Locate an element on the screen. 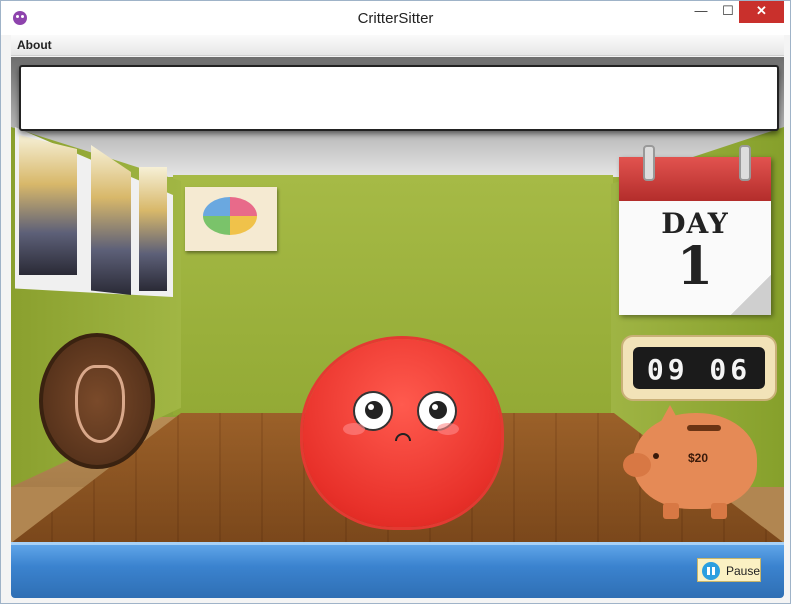 Image resolution: width=791 pixels, height=604 pixels. window-title: CritterSitter is located at coordinates (395, 18).